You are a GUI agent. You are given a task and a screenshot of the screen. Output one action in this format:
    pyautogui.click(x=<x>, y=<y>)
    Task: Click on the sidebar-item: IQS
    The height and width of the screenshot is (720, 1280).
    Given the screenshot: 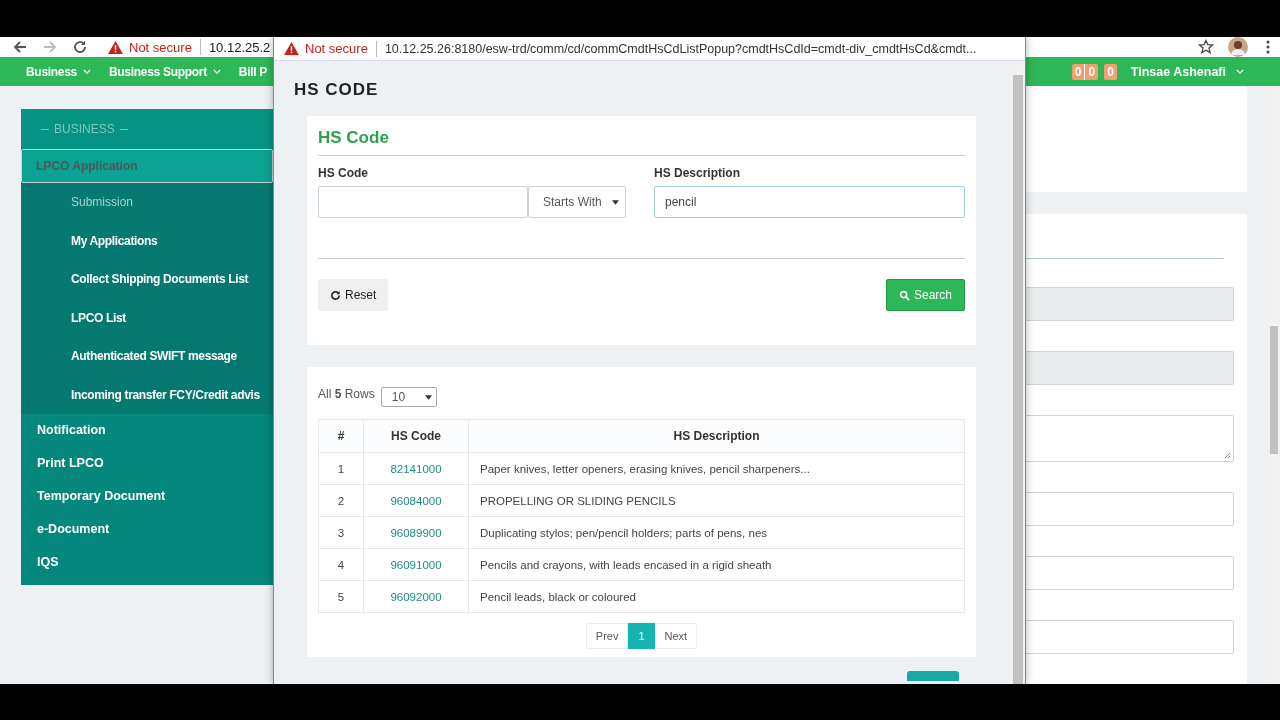 What is the action you would take?
    pyautogui.click(x=147, y=562)
    